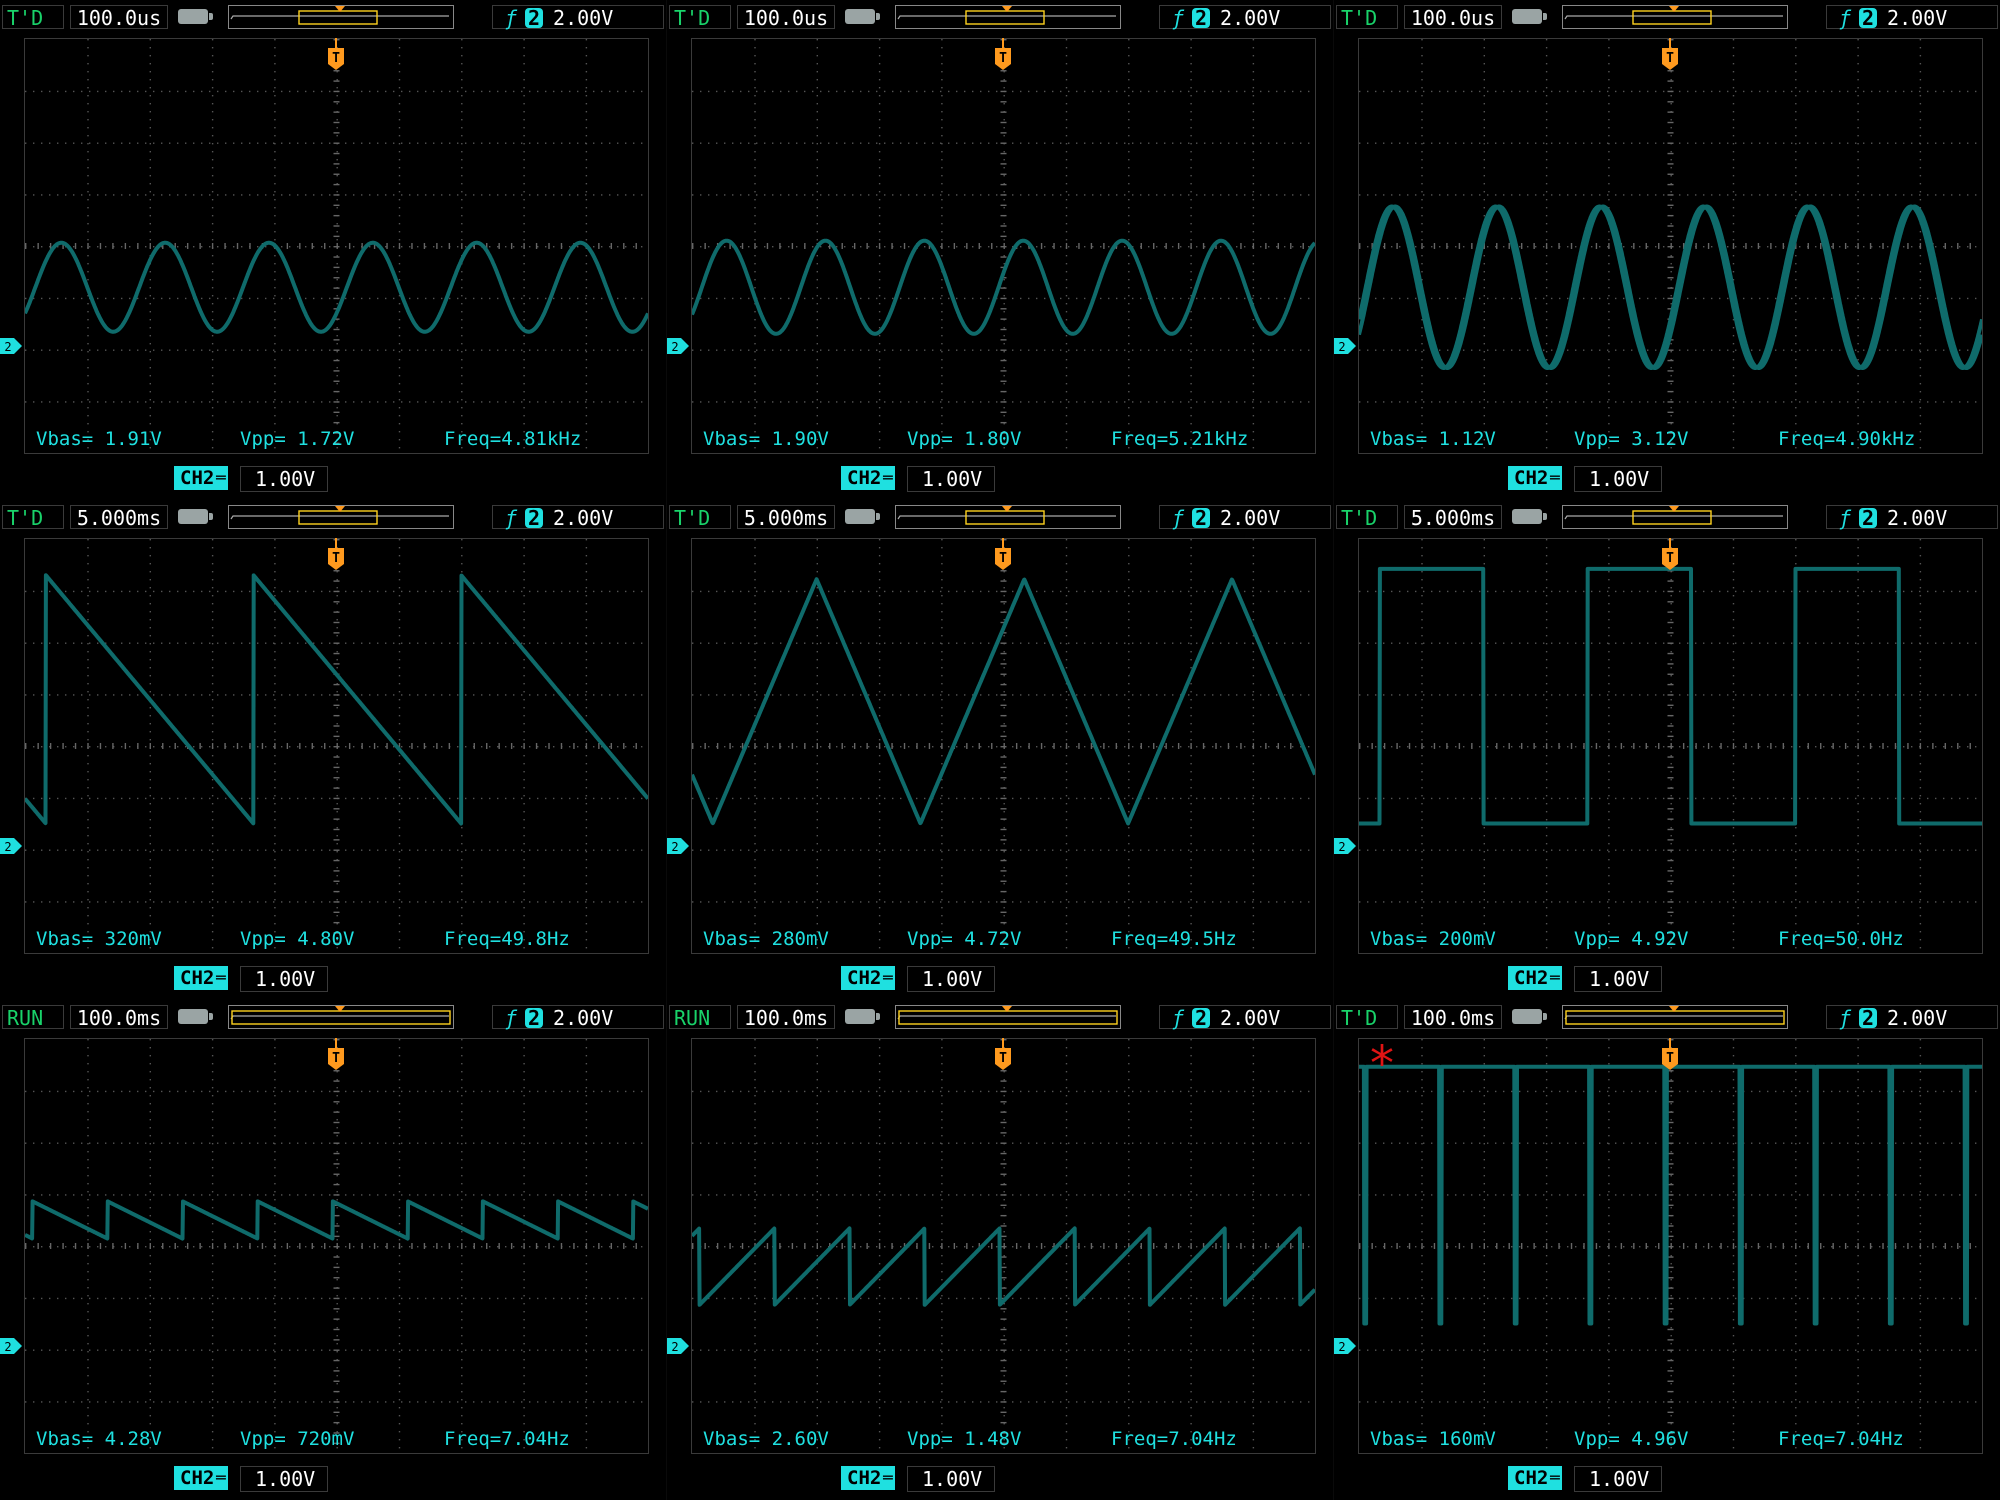  What do you see at coordinates (1174, 939) in the screenshot?
I see `frequency-measurement: Freq=49.5Hz` at bounding box center [1174, 939].